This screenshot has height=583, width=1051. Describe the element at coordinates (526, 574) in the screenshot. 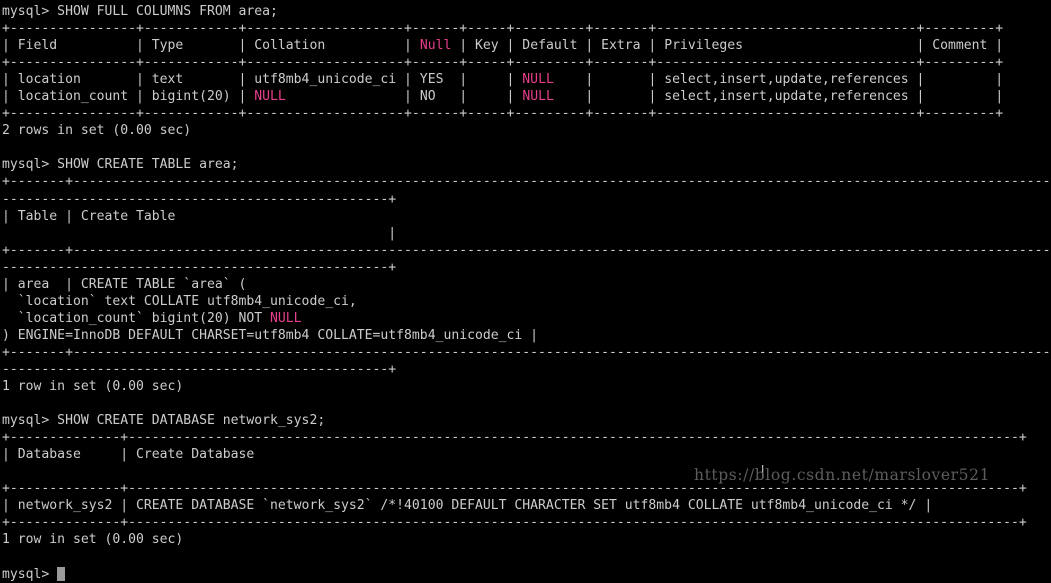

I see `terminal-line-prompt: mysql>` at that location.